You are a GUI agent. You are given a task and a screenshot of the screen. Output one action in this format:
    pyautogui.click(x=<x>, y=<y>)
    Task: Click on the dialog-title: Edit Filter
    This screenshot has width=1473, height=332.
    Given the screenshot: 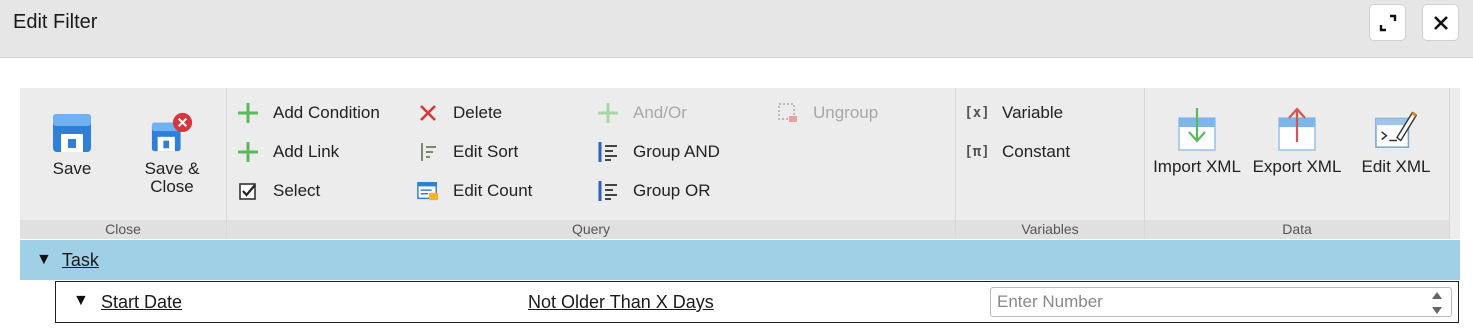 What is the action you would take?
    pyautogui.click(x=55, y=22)
    